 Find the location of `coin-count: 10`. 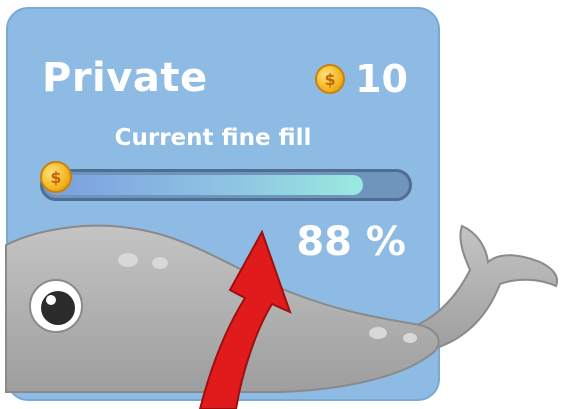

coin-count: 10 is located at coordinates (381, 79).